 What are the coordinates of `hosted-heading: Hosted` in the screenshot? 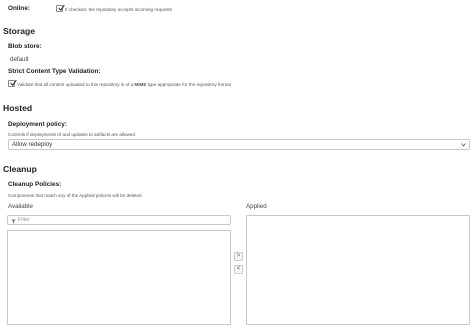 It's located at (18, 108).